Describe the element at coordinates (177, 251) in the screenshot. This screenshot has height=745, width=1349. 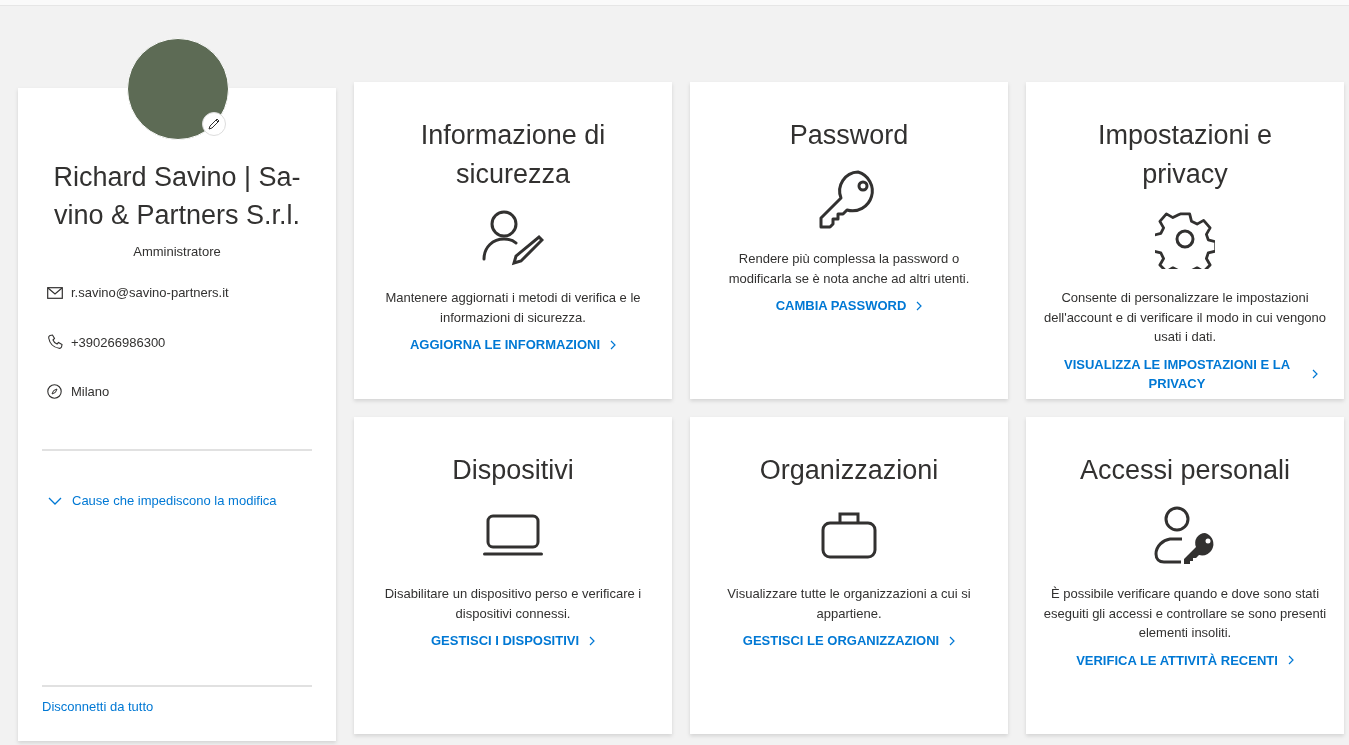
I see `user-role: Amministratore` at that location.